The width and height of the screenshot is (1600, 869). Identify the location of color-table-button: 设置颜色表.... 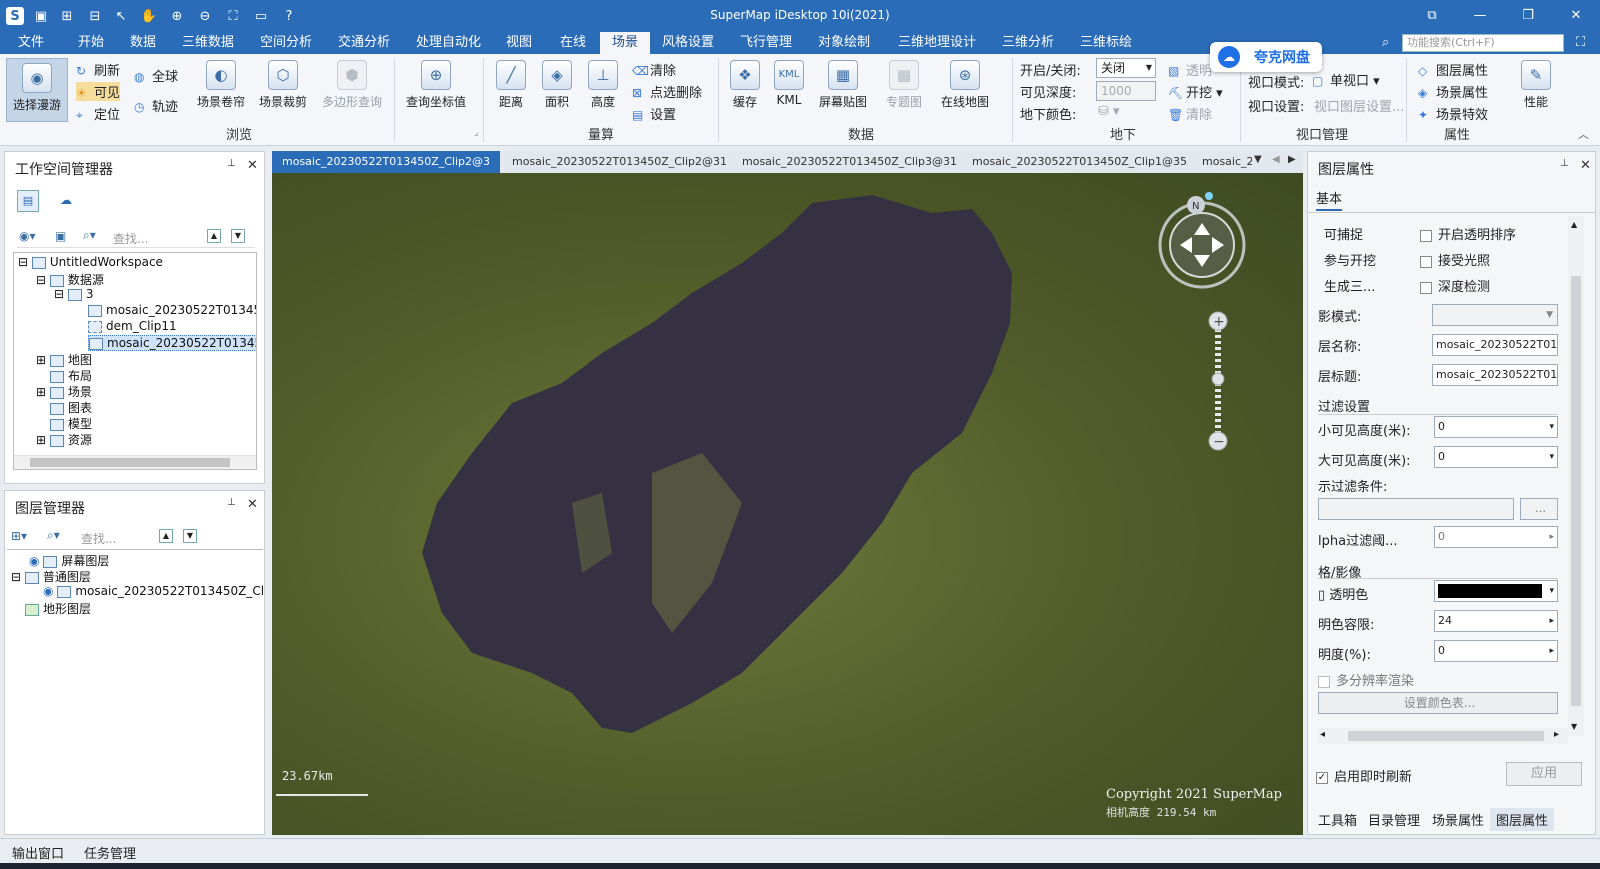
(1438, 703).